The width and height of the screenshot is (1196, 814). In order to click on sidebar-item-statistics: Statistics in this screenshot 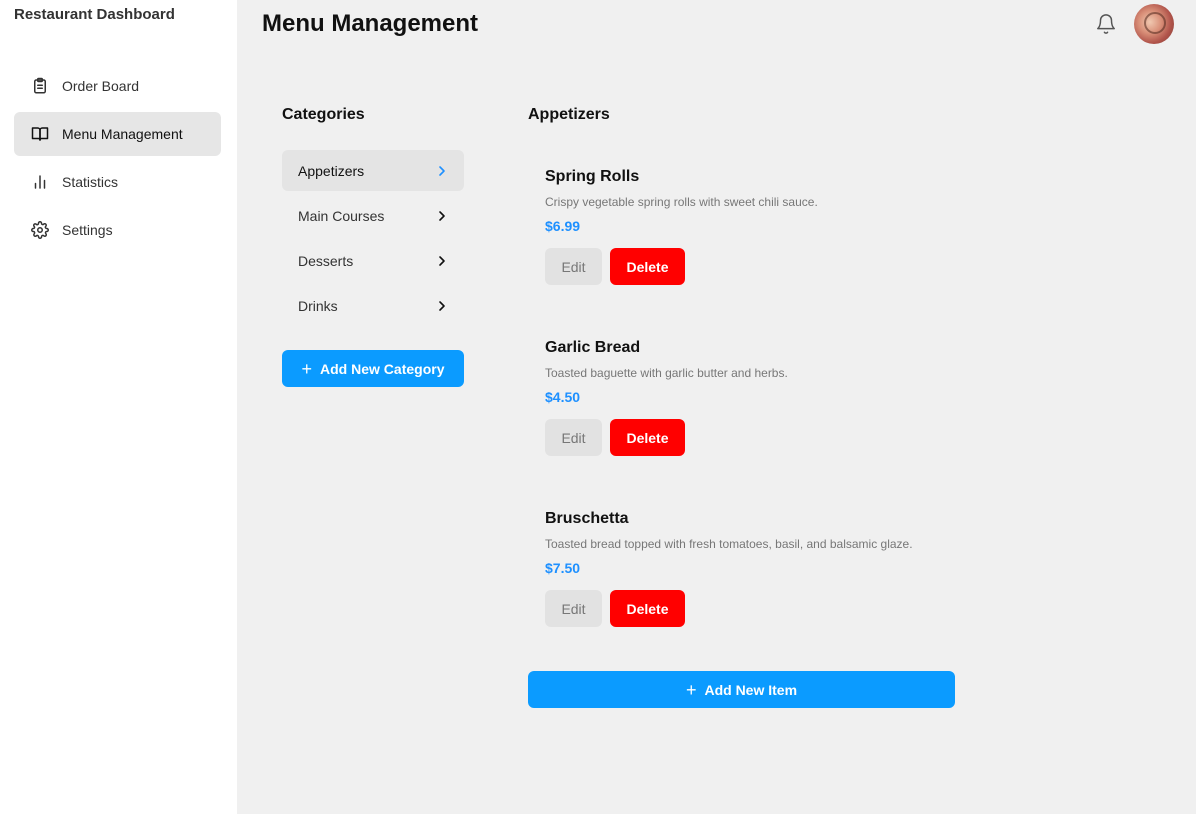, I will do `click(117, 182)`.